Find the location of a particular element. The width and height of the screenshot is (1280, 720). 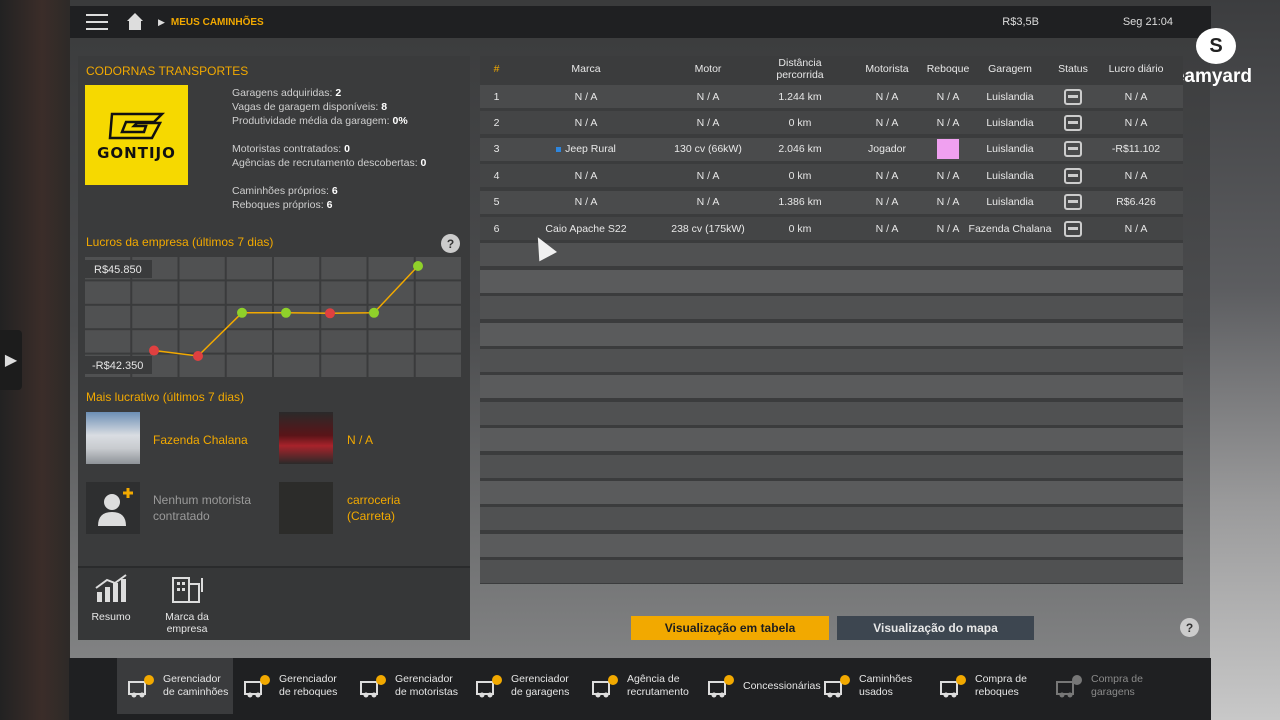

driver-thumbnail is located at coordinates (113, 508).